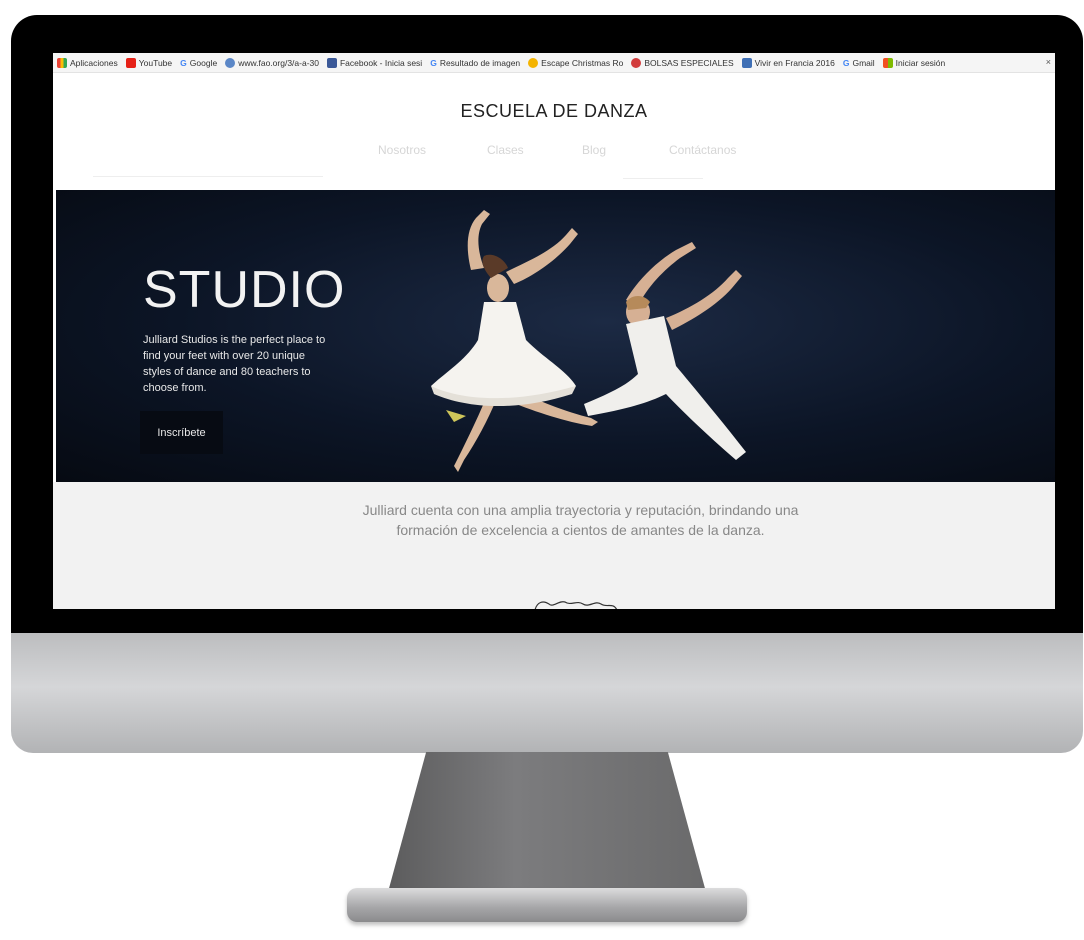  What do you see at coordinates (203, 62) in the screenshot?
I see `bookmark-label: Google` at bounding box center [203, 62].